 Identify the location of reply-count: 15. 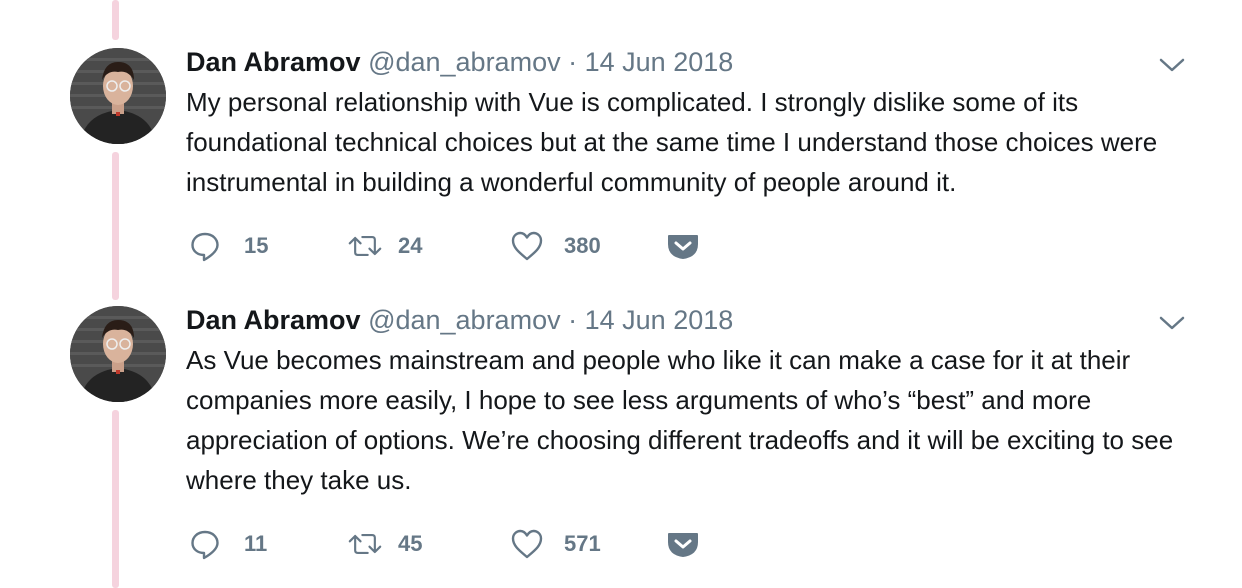
(256, 245).